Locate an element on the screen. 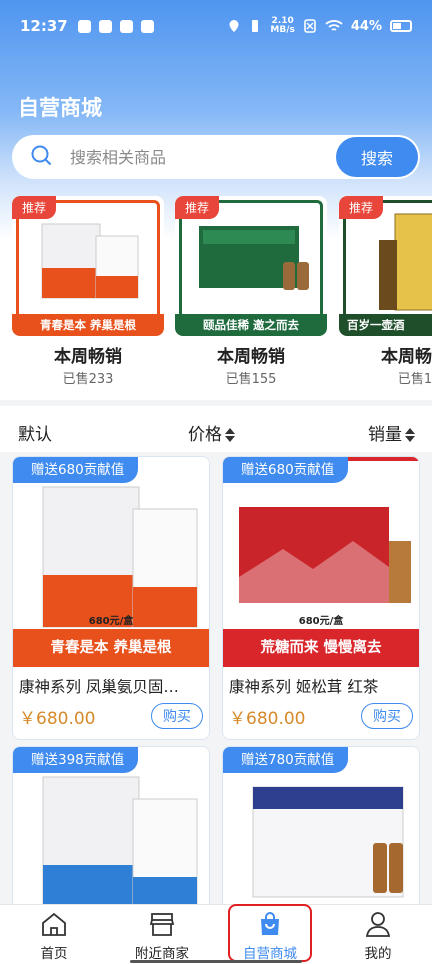 This screenshot has height=964, width=432. hot-product-image: 推荐 颐品佳稀 邀之而去 is located at coordinates (251, 266).